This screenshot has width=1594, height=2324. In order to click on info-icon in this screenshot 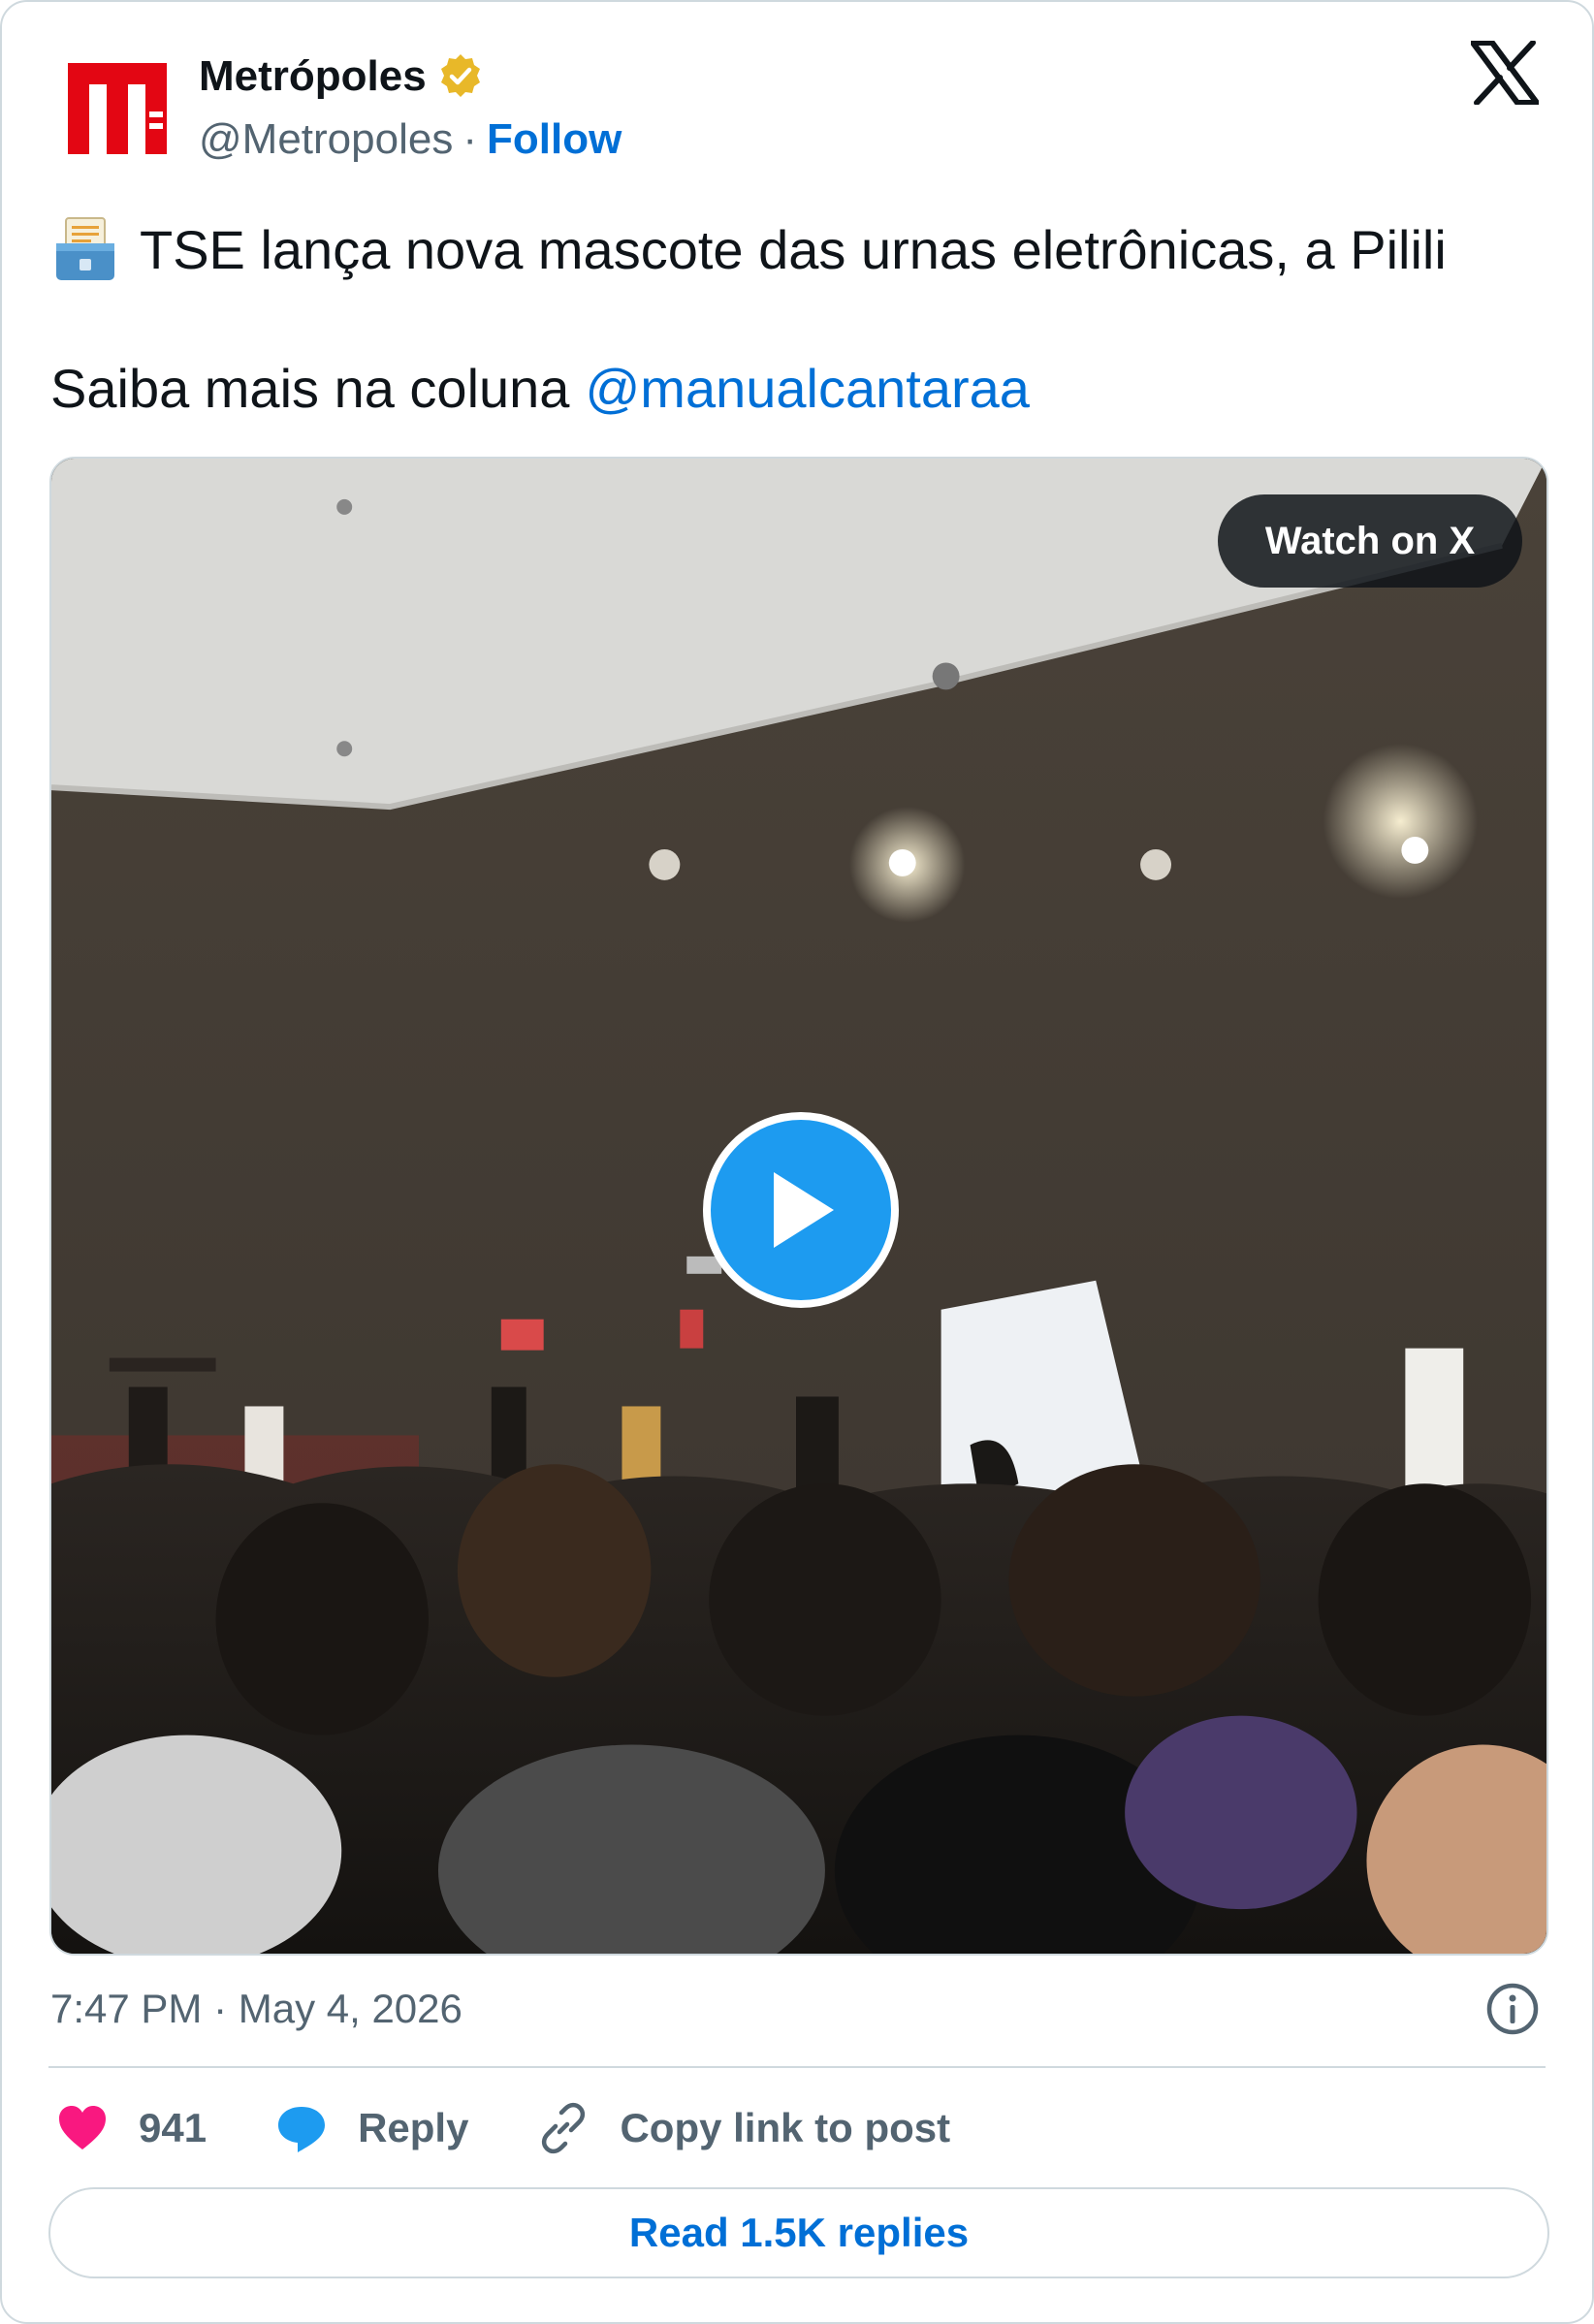, I will do `click(1512, 2009)`.